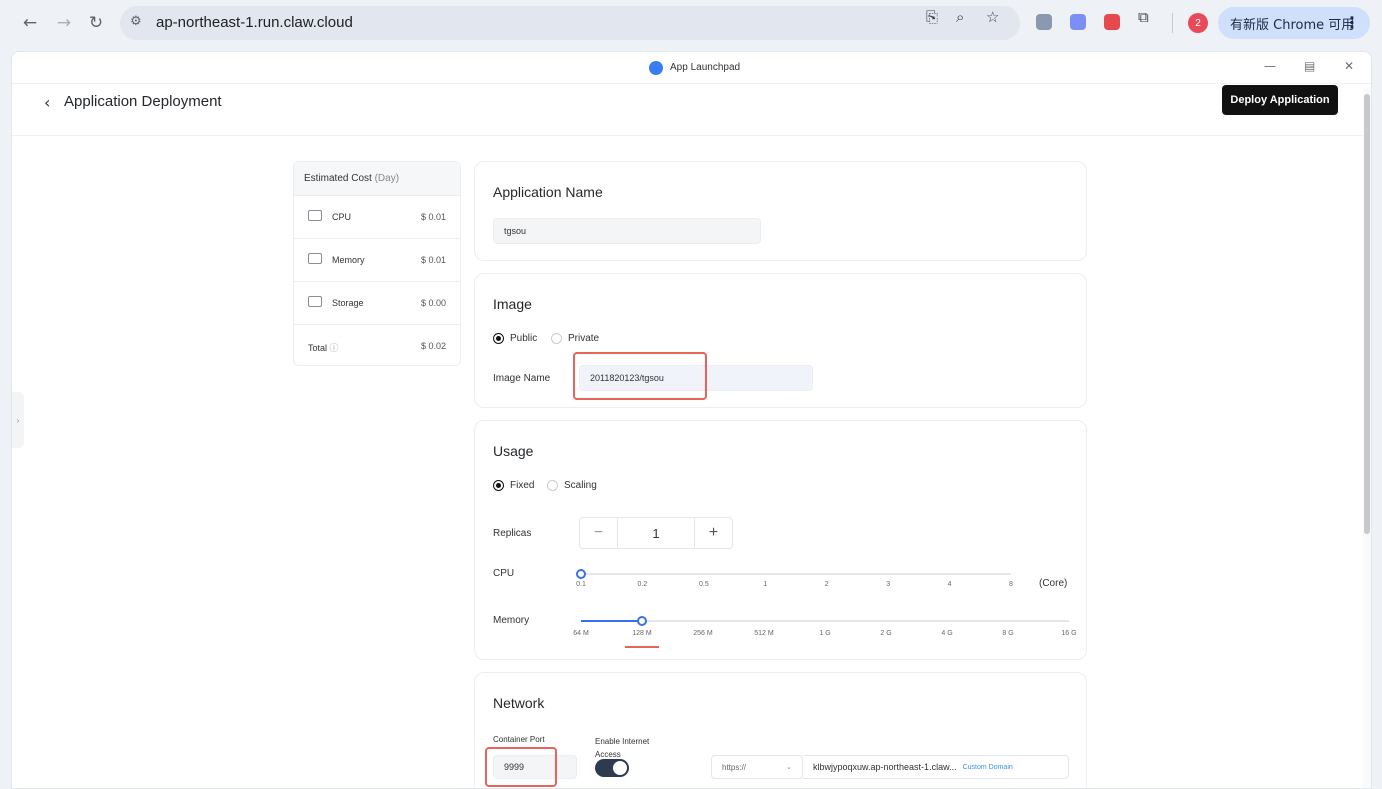  What do you see at coordinates (642, 647) in the screenshot?
I see `memory-selection-underline` at bounding box center [642, 647].